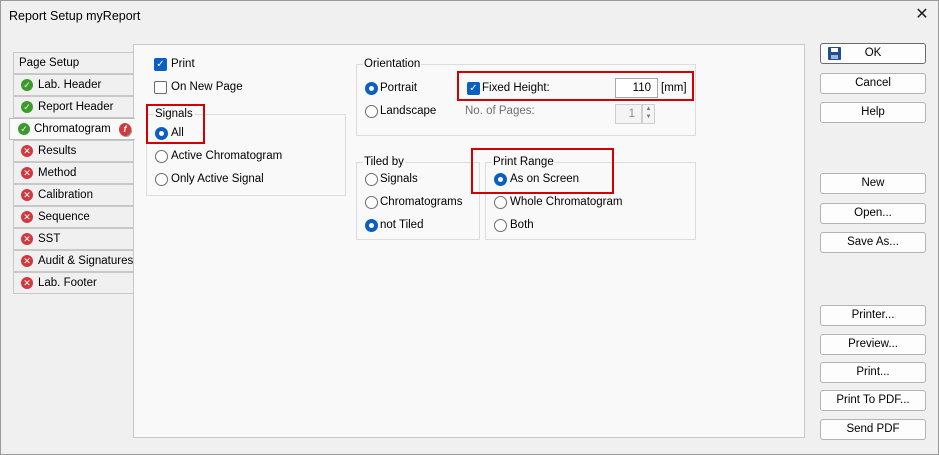  Describe the element at coordinates (67, 283) in the screenshot. I see `tab-label: Lab. Footer` at that location.